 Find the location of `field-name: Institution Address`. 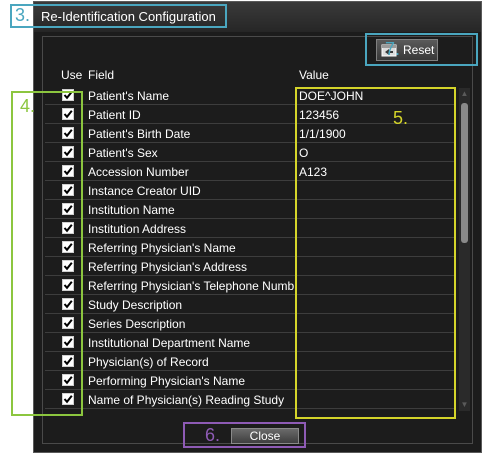

field-name: Institution Address is located at coordinates (137, 229).